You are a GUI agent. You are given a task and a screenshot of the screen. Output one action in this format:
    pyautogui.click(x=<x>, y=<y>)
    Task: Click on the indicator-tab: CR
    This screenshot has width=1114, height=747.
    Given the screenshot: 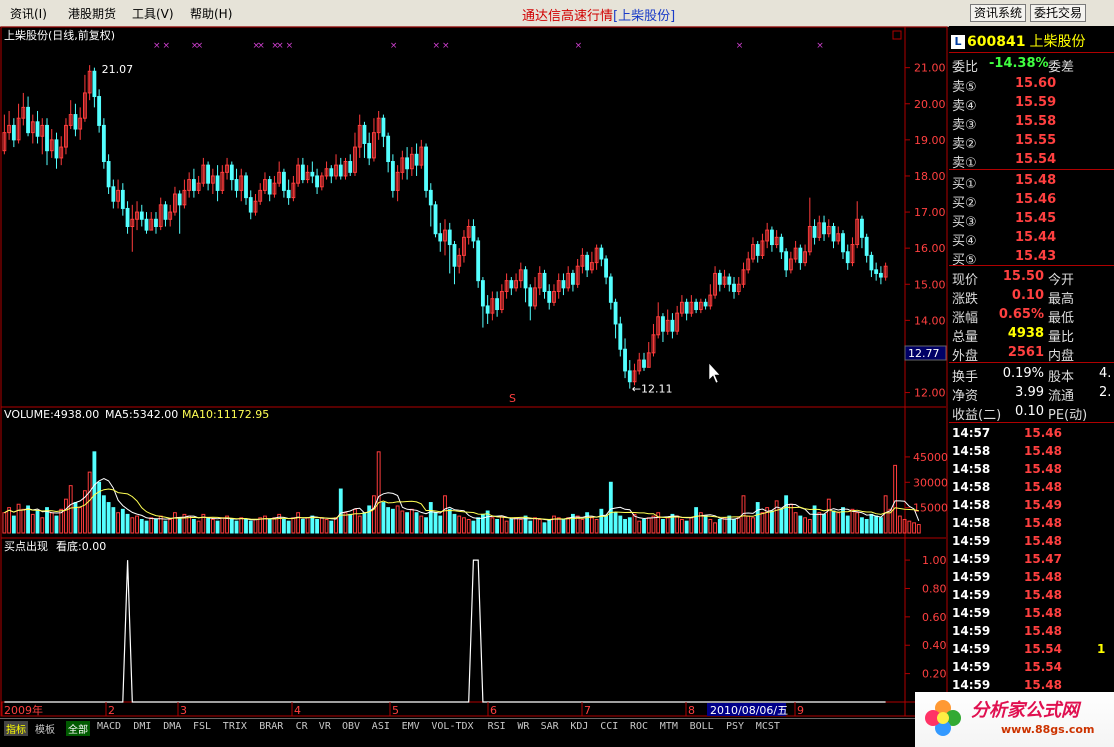 What is the action you would take?
    pyautogui.click(x=302, y=726)
    